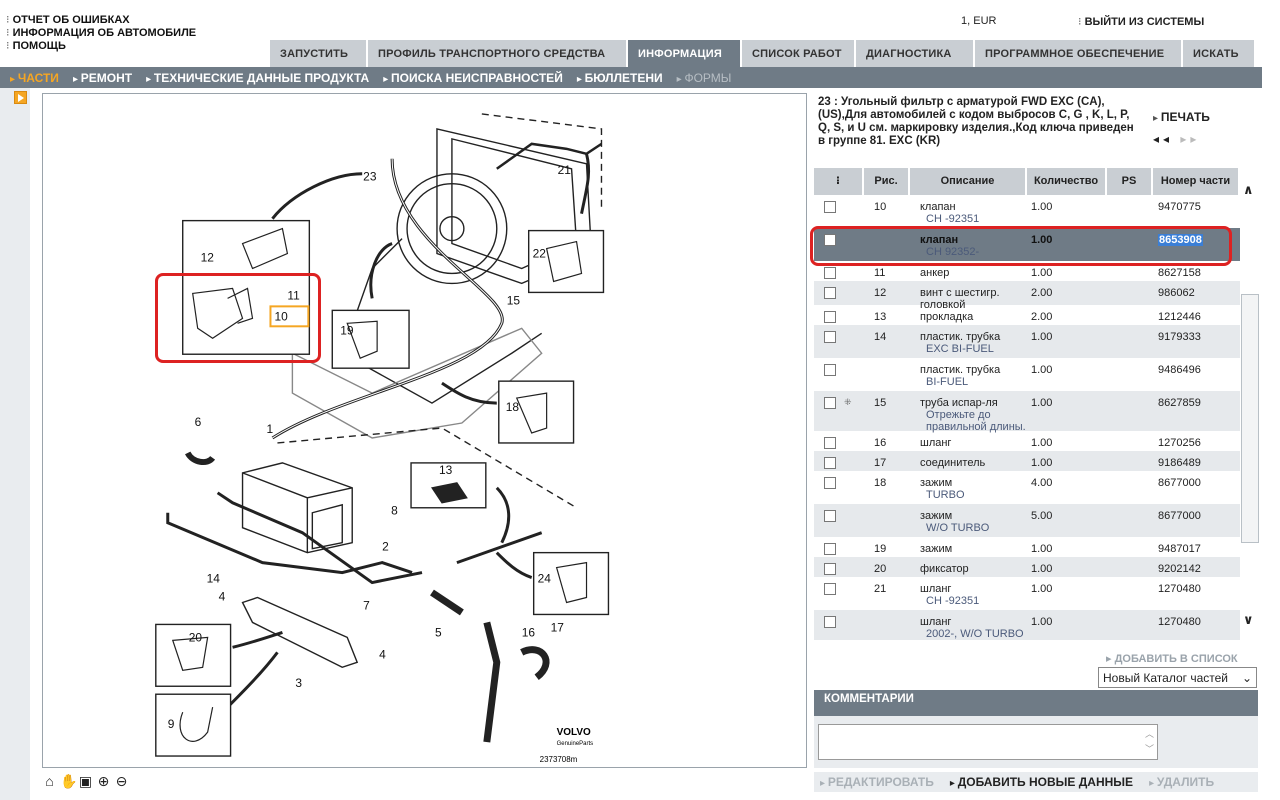 Image resolution: width=1280 pixels, height=800 pixels. What do you see at coordinates (85, 781) in the screenshot?
I see `fit-window-icon: ▣` at bounding box center [85, 781].